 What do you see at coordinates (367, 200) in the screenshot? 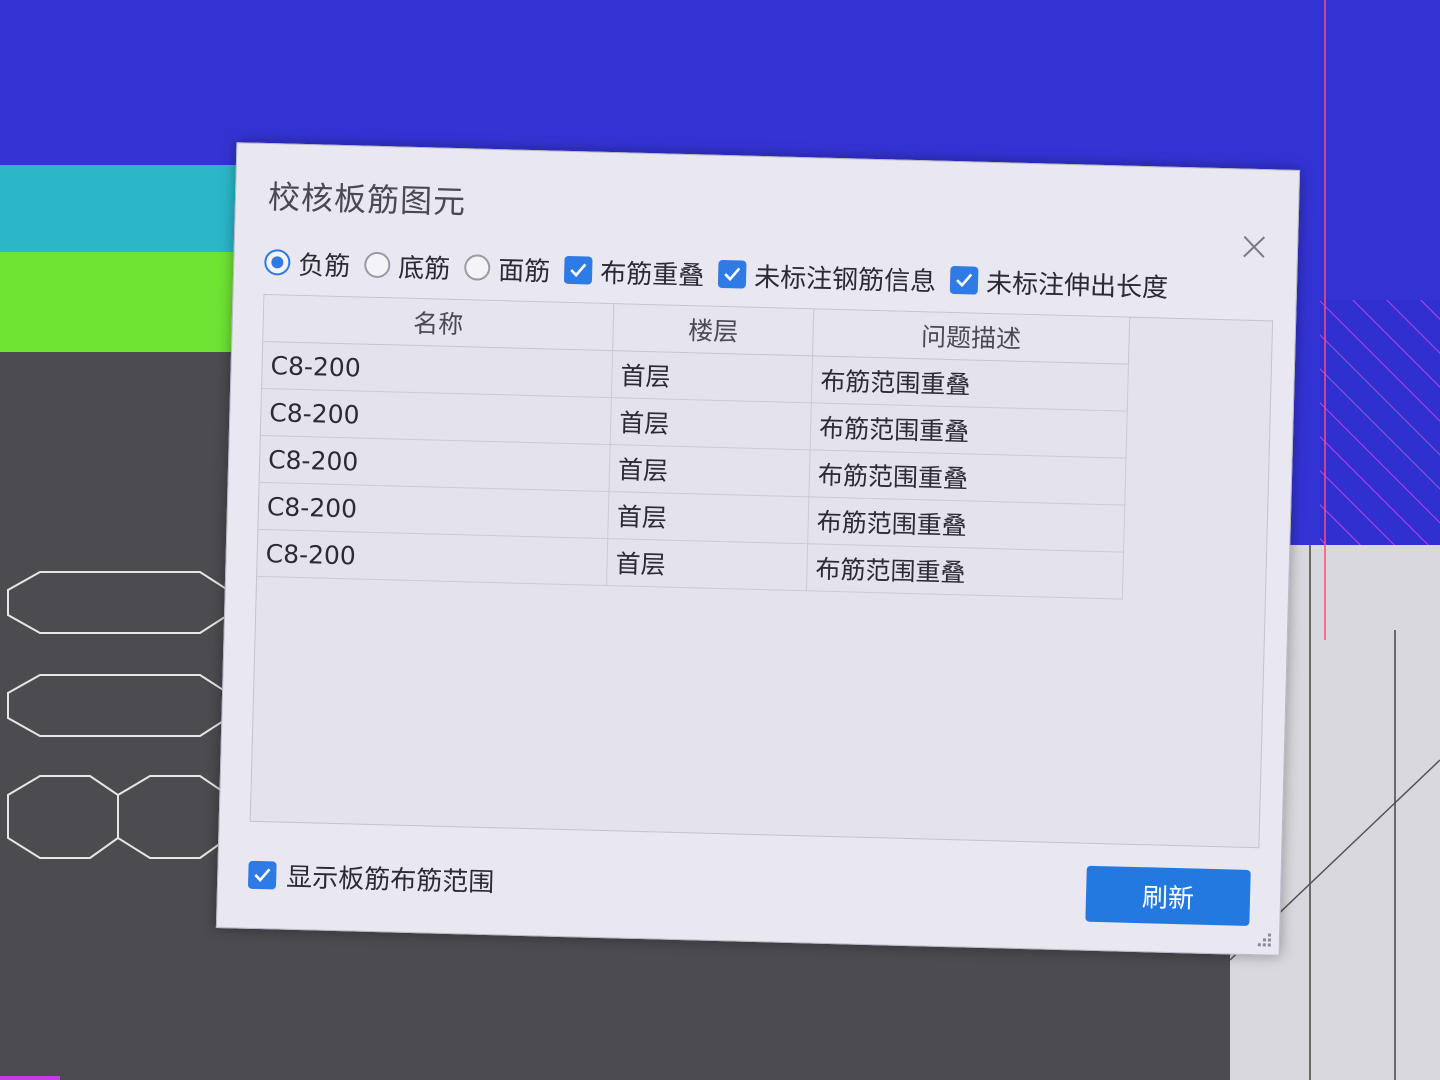
I see `dialog-title: 校核板筋图元` at bounding box center [367, 200].